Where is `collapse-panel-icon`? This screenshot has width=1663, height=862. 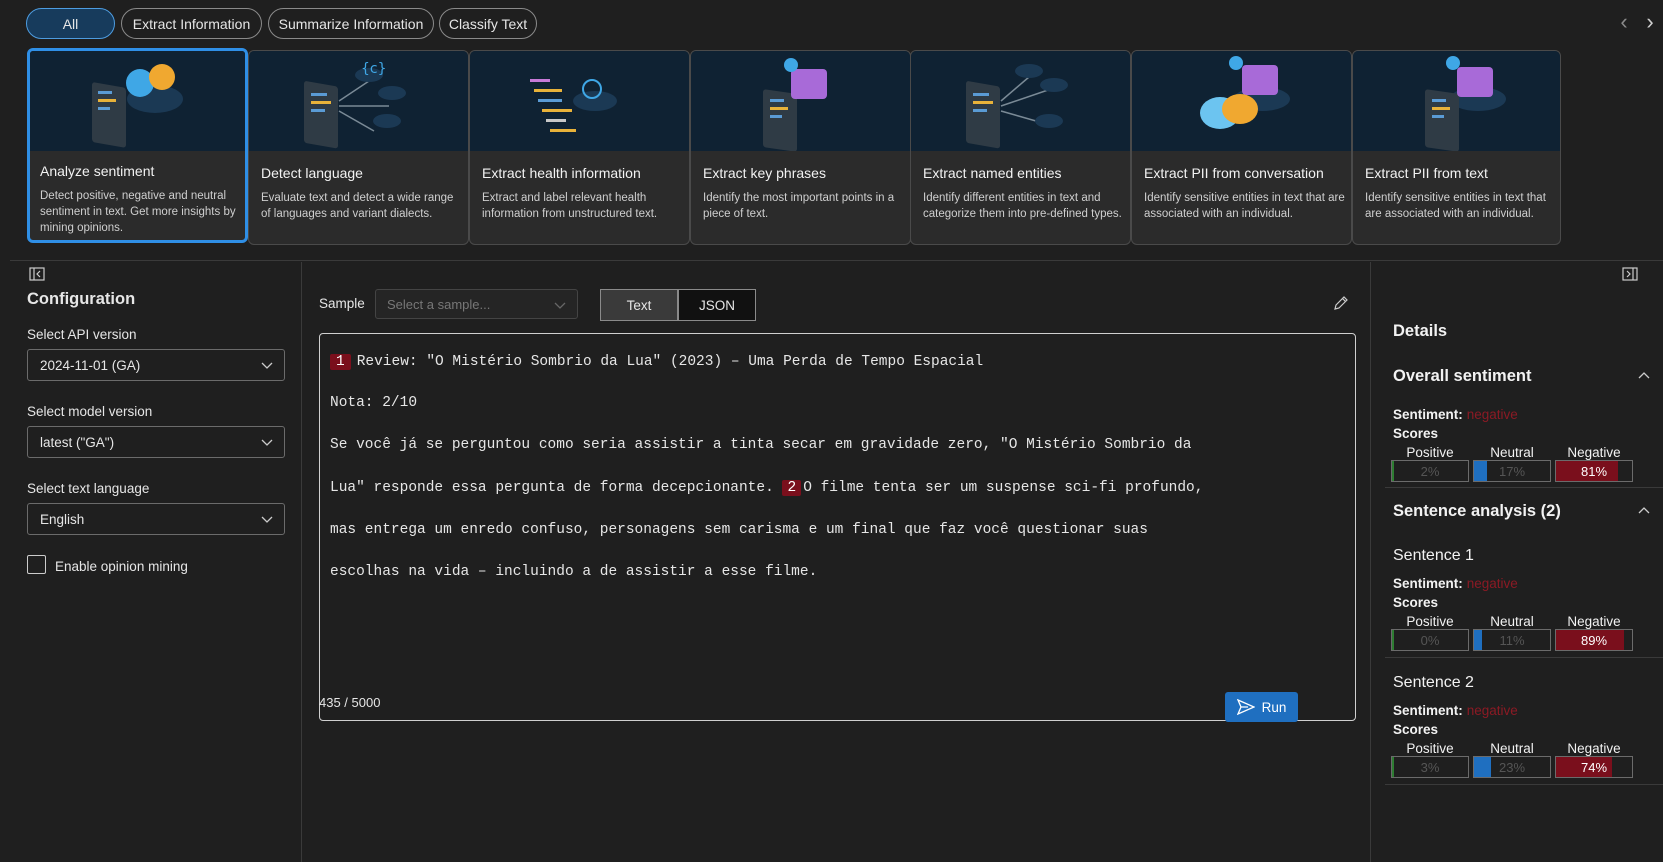 collapse-panel-icon is located at coordinates (37, 274).